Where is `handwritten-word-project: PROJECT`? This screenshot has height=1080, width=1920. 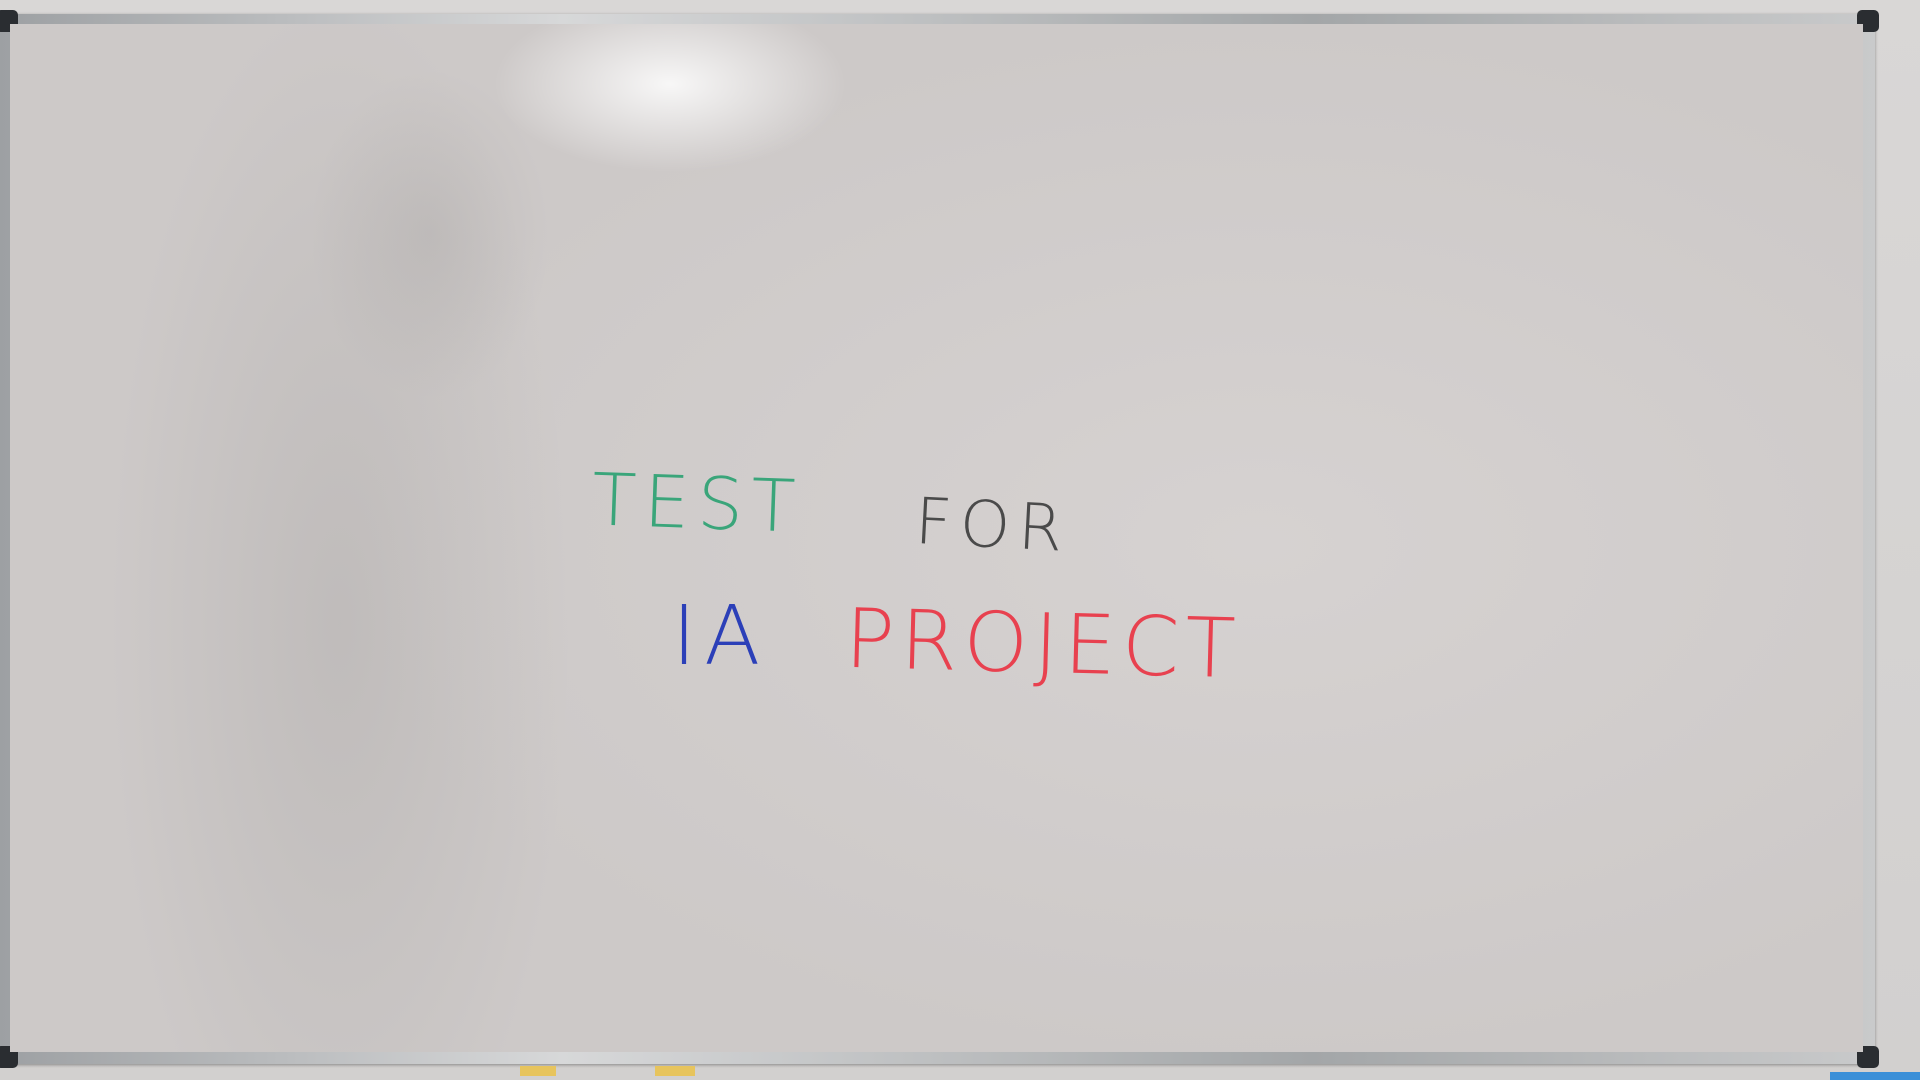 handwritten-word-project: PROJECT is located at coordinates (1043, 644).